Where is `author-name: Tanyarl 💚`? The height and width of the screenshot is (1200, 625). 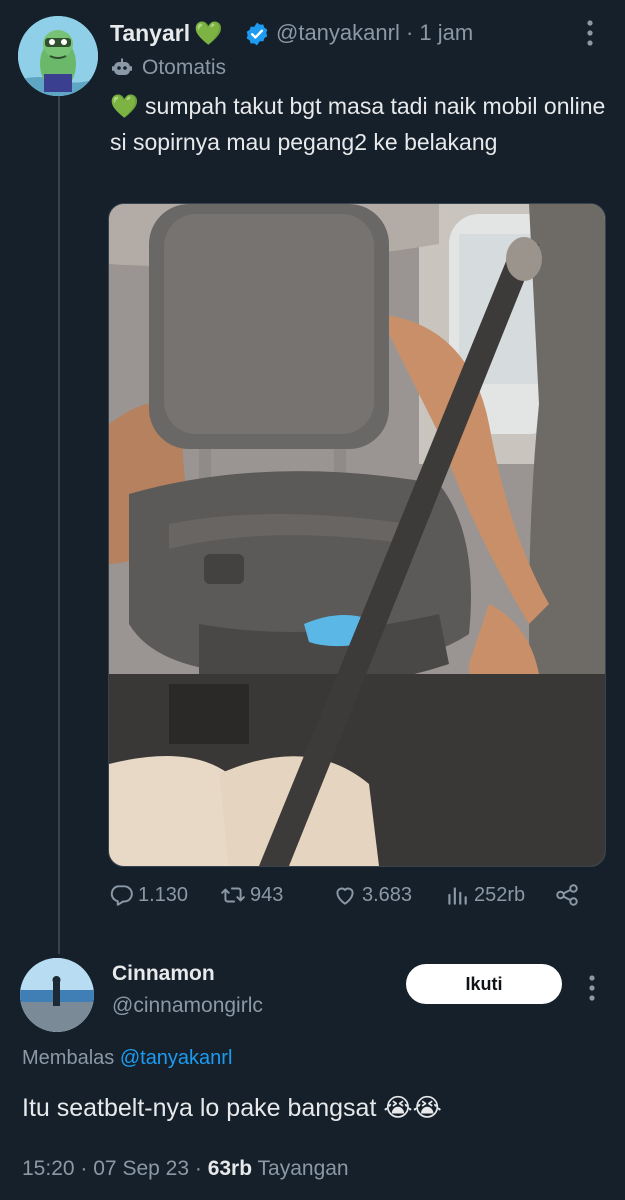
author-name: Tanyarl 💚 is located at coordinates (166, 33).